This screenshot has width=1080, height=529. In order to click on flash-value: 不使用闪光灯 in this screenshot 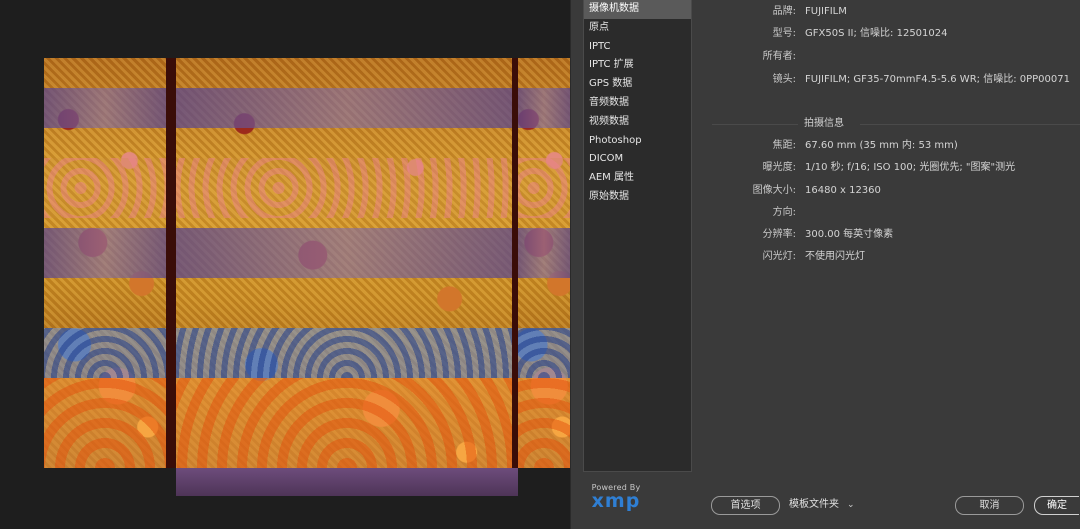, I will do `click(835, 256)`.